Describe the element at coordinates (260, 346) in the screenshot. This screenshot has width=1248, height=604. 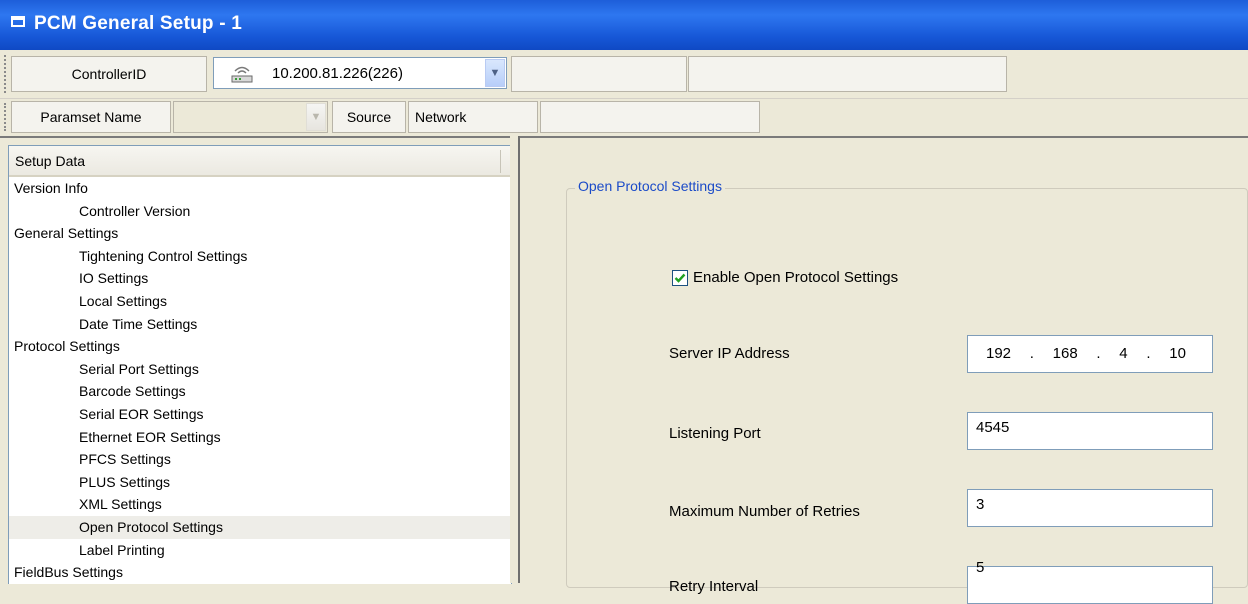
I see `tree-item: Protocol Settings` at that location.